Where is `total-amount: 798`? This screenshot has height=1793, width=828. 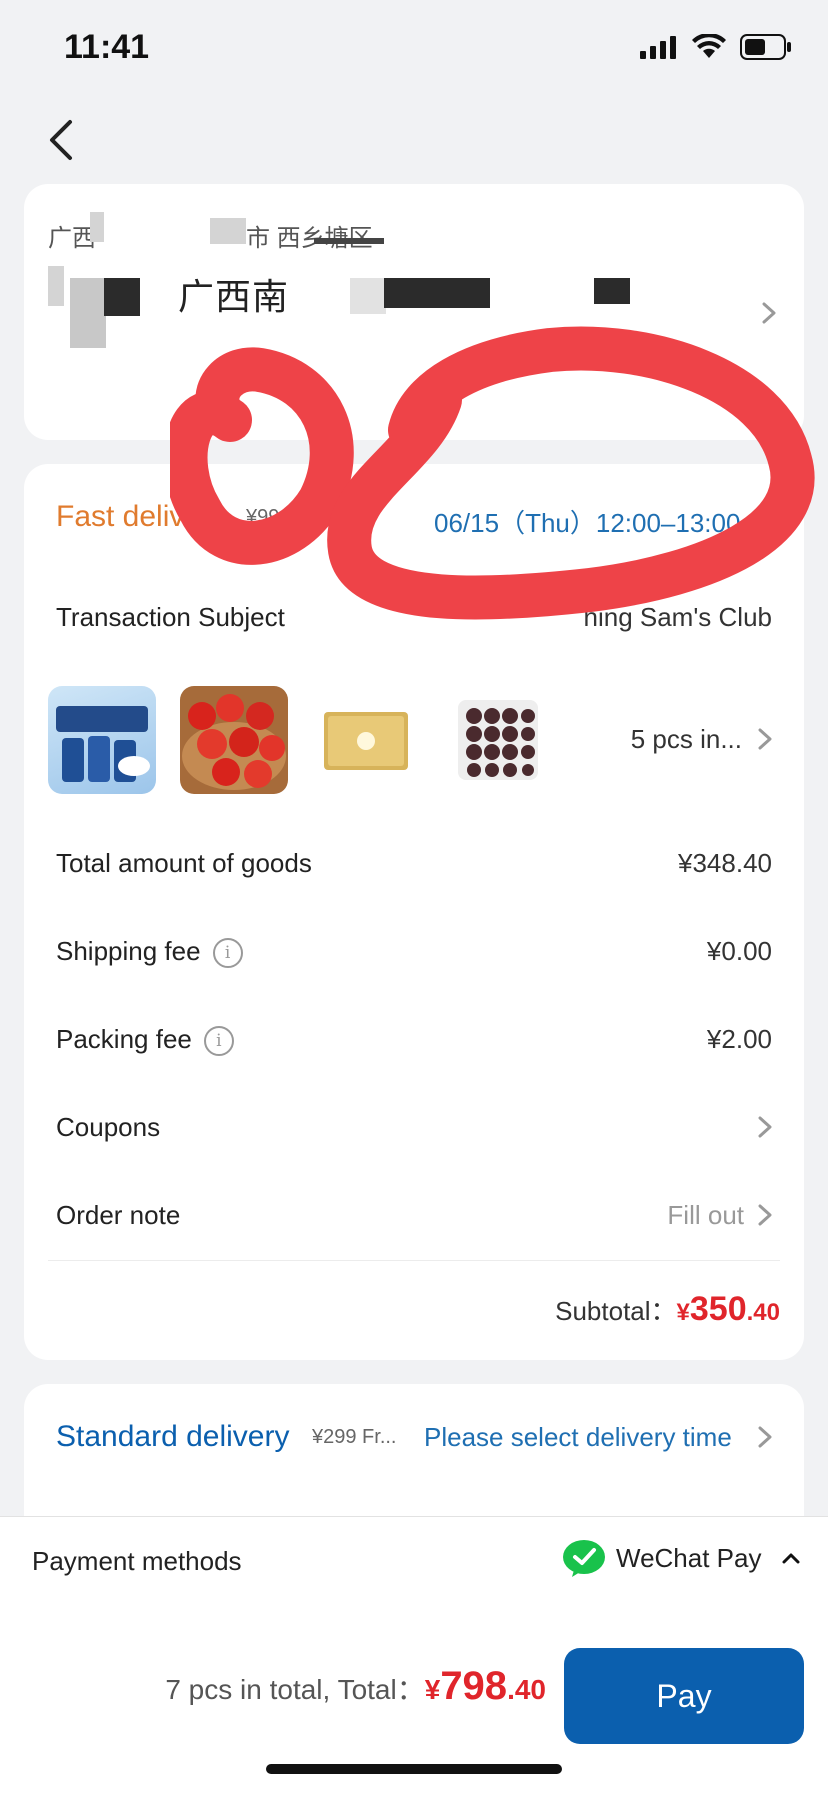 total-amount: 798 is located at coordinates (474, 1686).